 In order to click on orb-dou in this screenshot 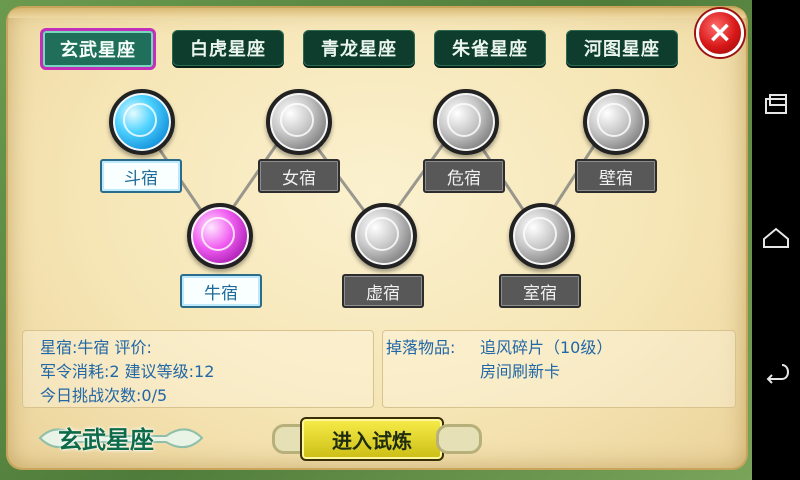, I will do `click(142, 122)`.